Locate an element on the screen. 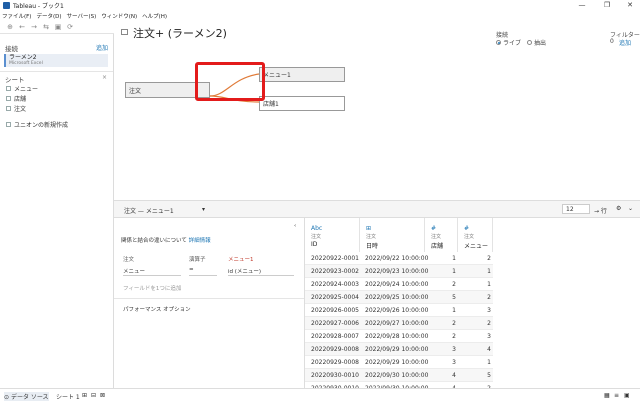 This screenshot has width=640, height=410. table-row: 20220924-0003 2022/09/24 10:00:00 2 1 is located at coordinates (399, 284).